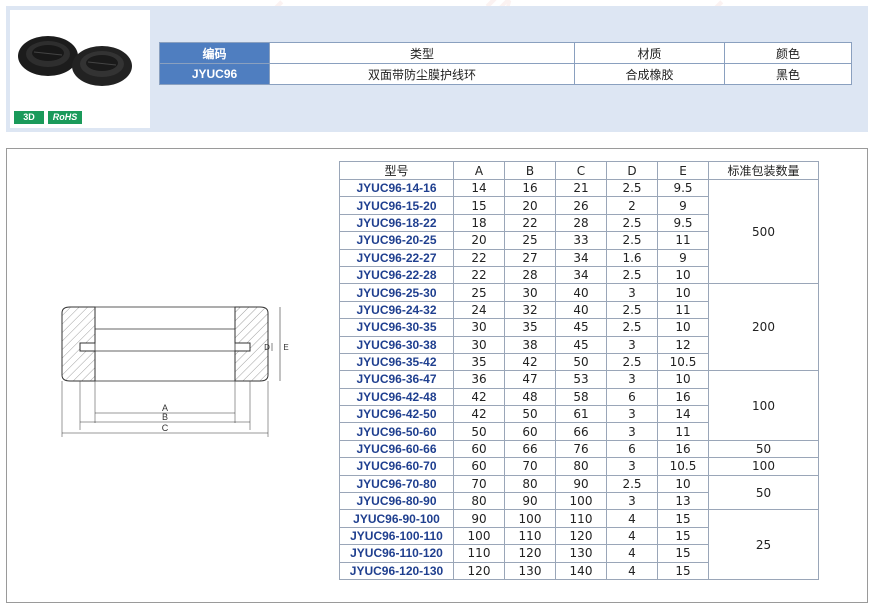  I want to click on cell-c: 33, so click(581, 240).